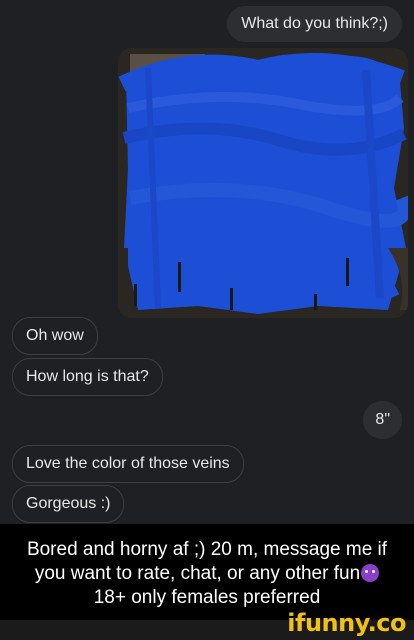 This screenshot has width=414, height=640. Describe the element at coordinates (314, 24) in the screenshot. I see `sent-message-question: What do you think?;)` at that location.